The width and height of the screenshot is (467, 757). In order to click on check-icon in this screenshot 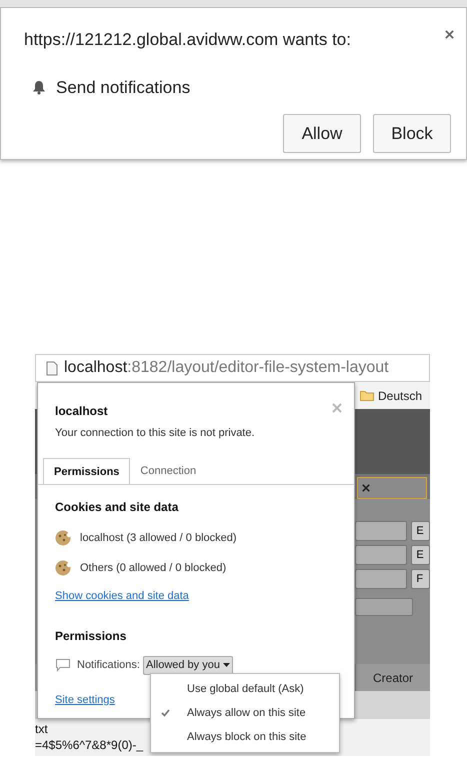, I will do `click(165, 713)`.